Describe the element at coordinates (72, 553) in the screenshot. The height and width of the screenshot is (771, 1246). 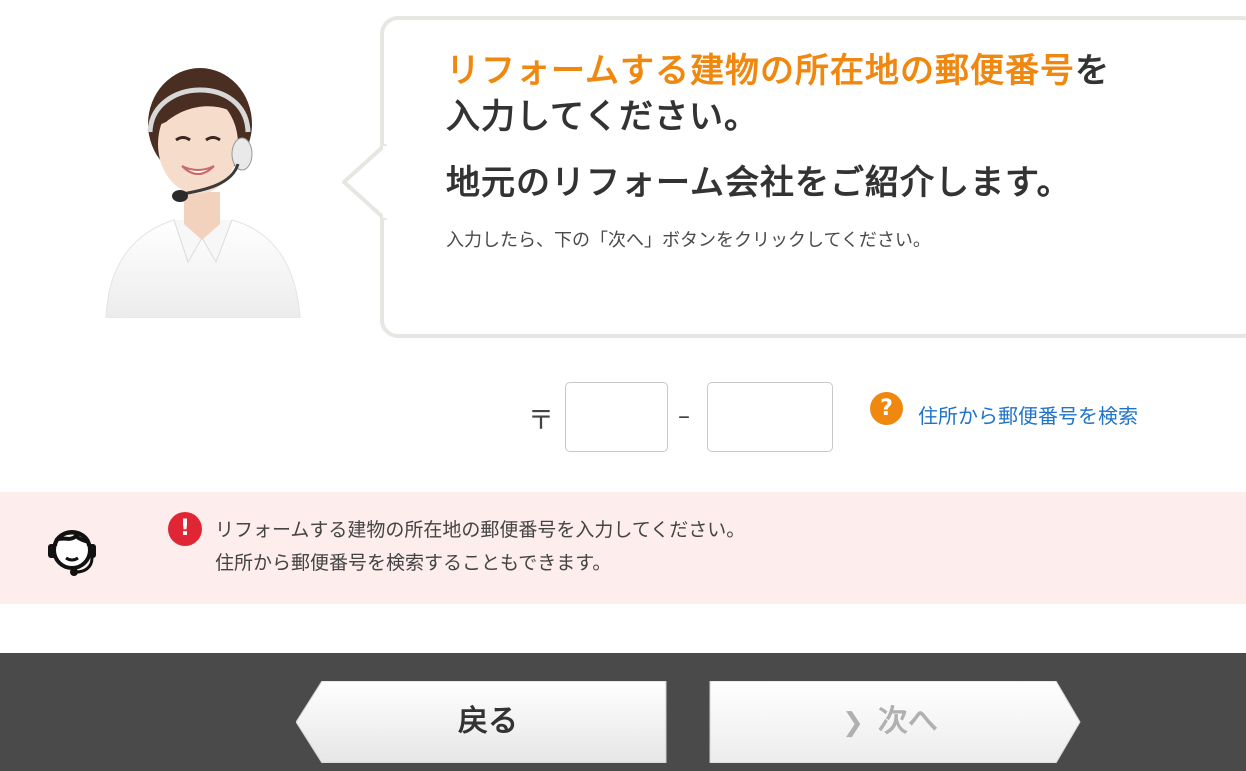
I see `headset-operator-icon` at that location.